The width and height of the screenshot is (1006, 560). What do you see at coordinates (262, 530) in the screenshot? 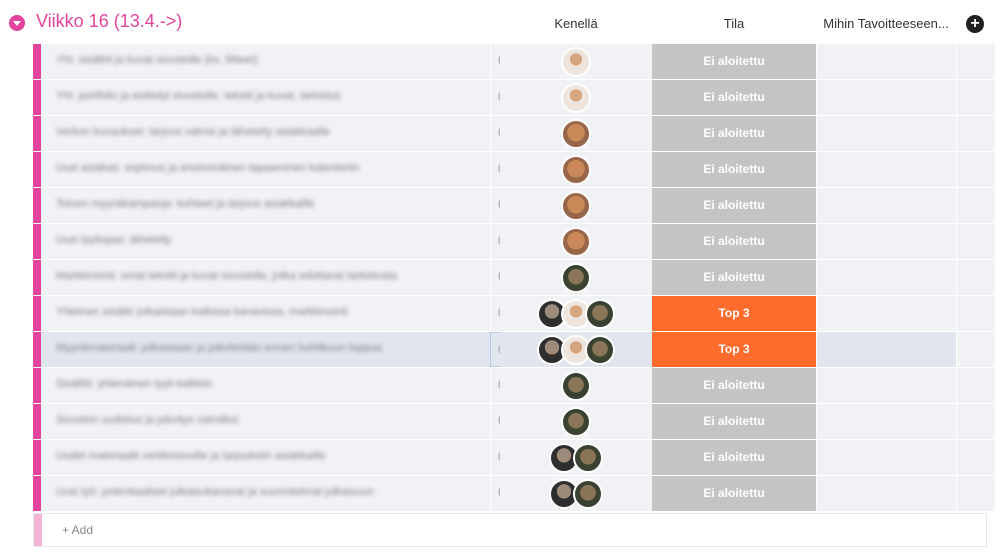
I see `add-item-input` at bounding box center [262, 530].